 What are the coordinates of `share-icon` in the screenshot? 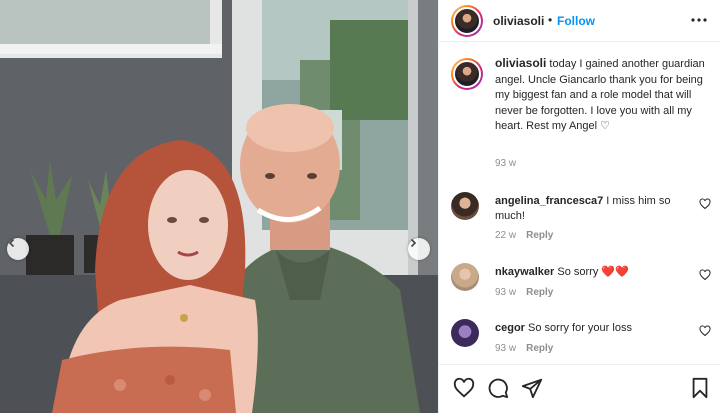 It's located at (532, 388).